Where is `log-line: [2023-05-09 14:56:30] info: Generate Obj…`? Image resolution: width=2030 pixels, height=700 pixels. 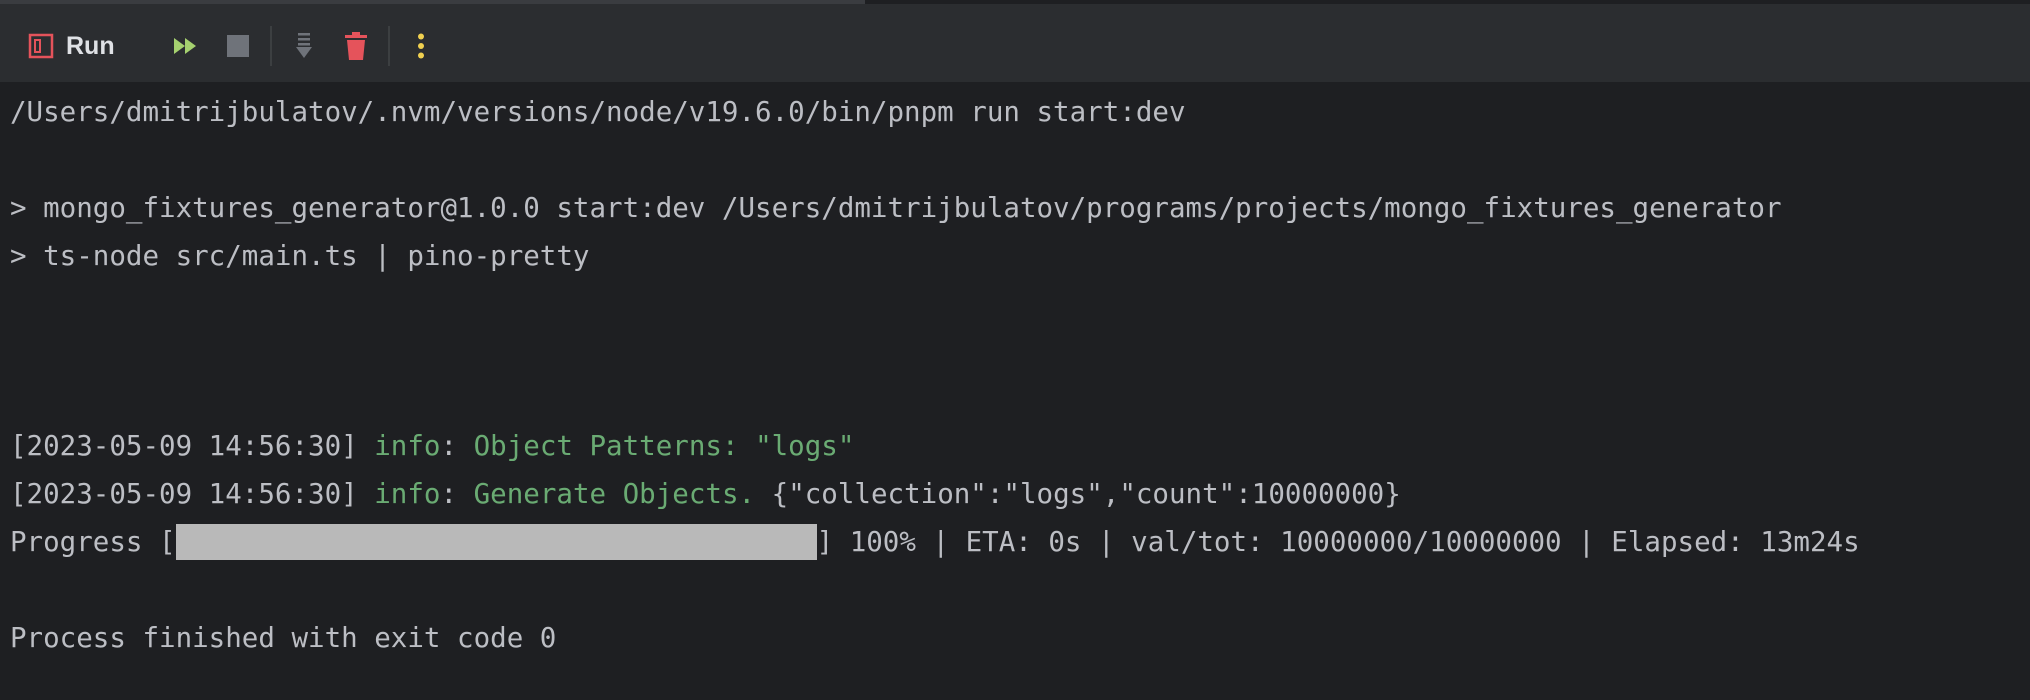
log-line: [2023-05-09 14:56:30] info: Generate Obj… is located at coordinates (705, 494).